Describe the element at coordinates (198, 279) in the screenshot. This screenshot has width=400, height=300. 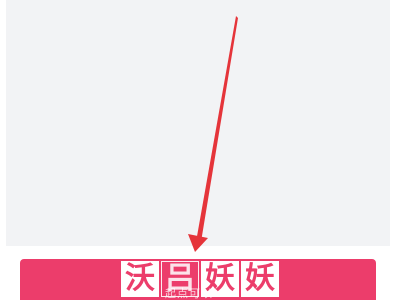
I see `primary-action-button` at that location.